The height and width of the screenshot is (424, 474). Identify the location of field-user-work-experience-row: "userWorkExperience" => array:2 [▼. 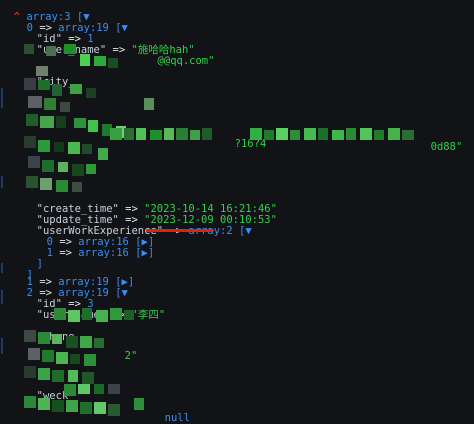
(138, 226).